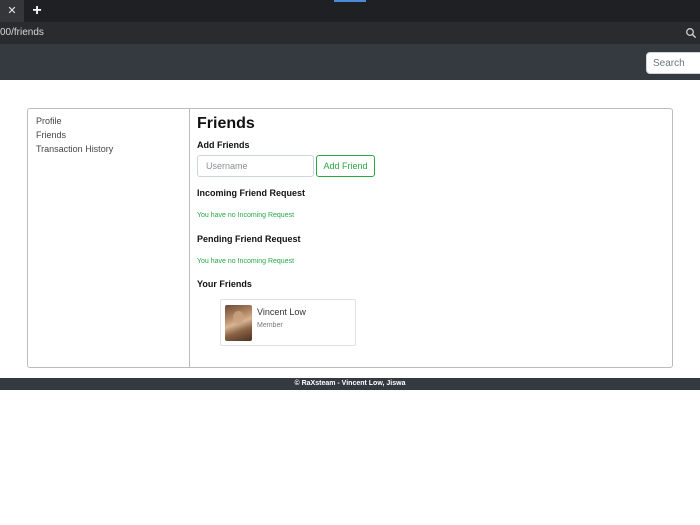 The image size is (700, 525). What do you see at coordinates (350, 384) in the screenshot?
I see `site-footer: © RaXsteam - Vincent Low, Jiswa` at bounding box center [350, 384].